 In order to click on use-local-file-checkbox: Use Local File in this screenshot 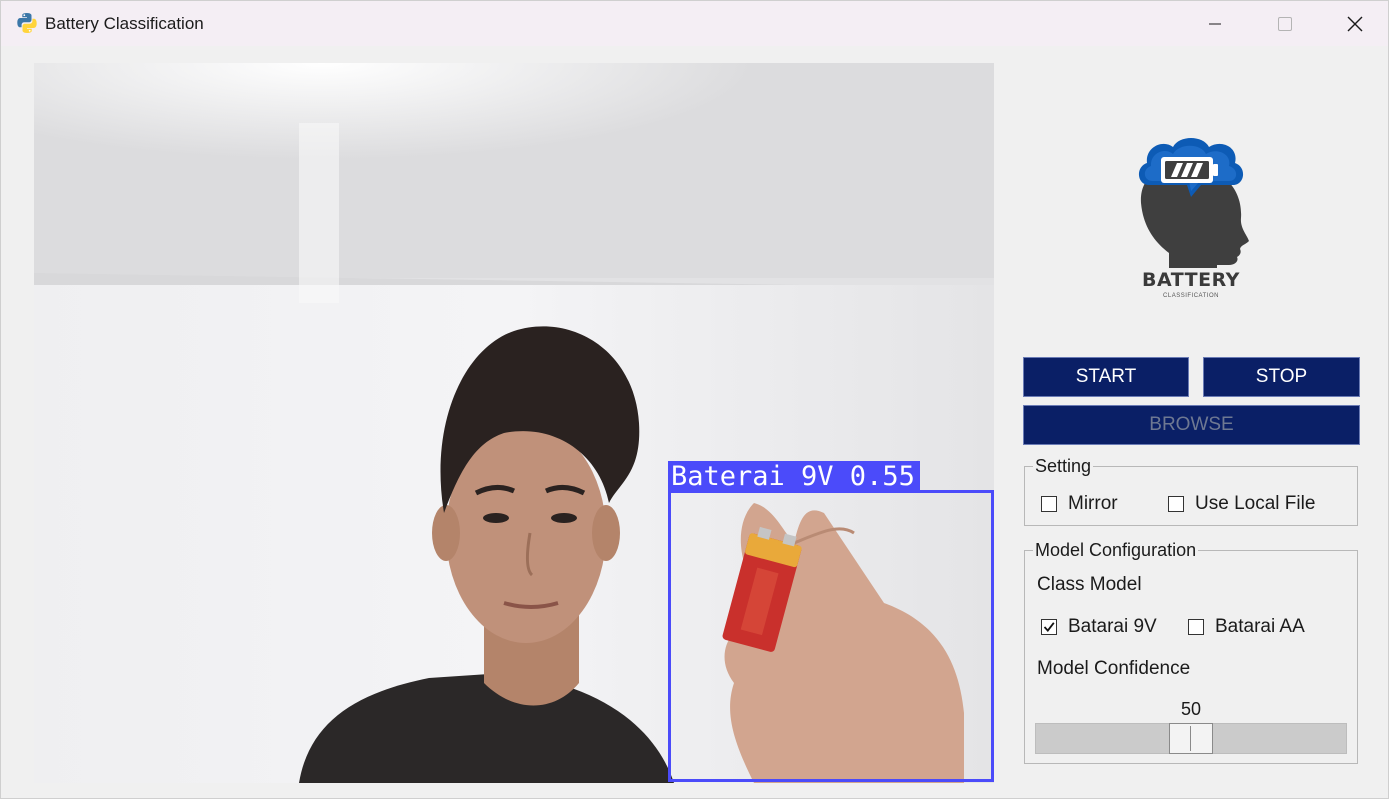, I will do `click(1241, 504)`.